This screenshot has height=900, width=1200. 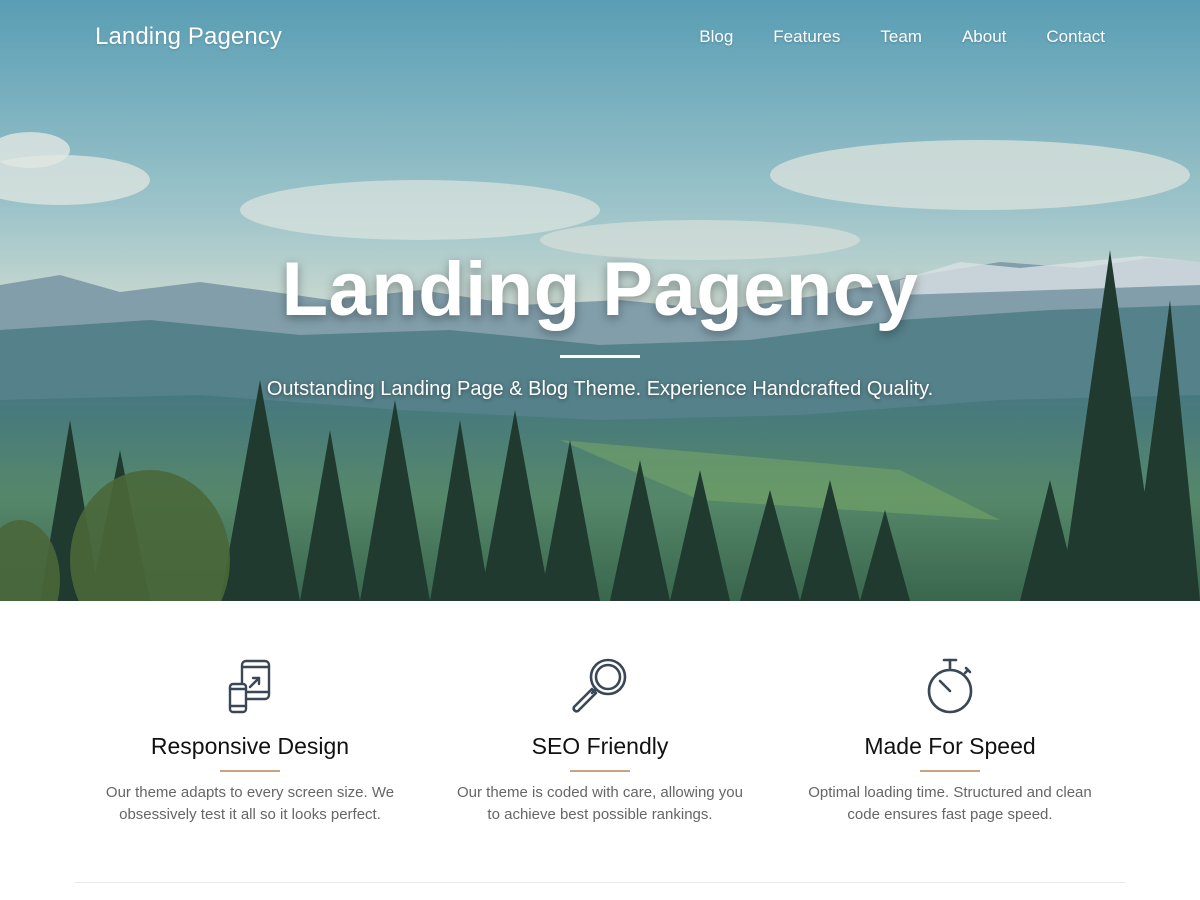 I want to click on nav-item-features: Features, so click(x=806, y=37).